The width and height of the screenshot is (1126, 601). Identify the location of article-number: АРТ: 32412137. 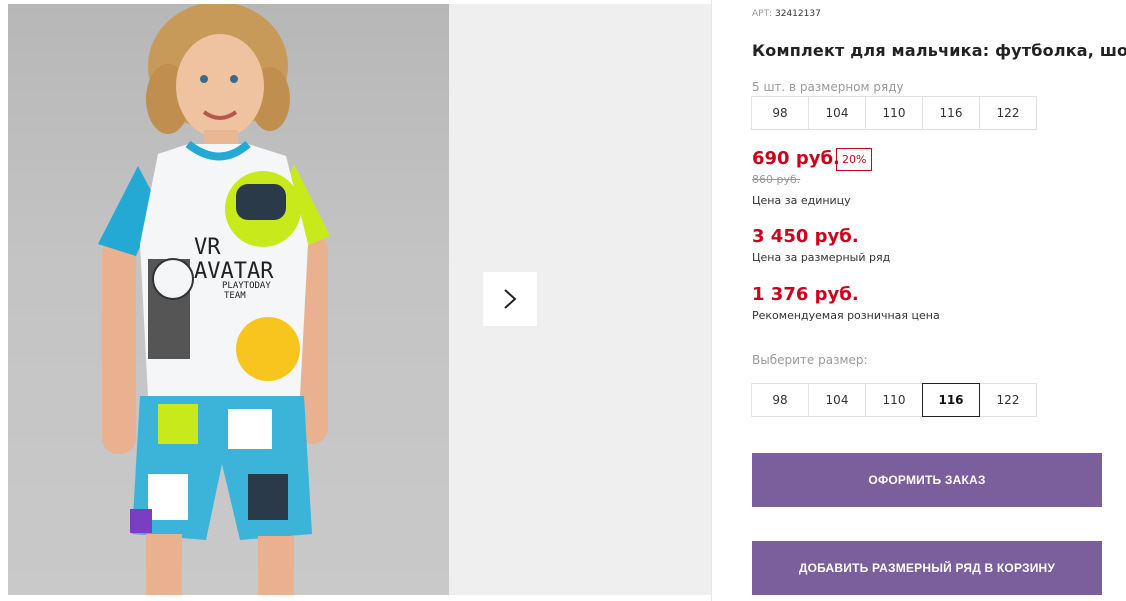
(786, 14).